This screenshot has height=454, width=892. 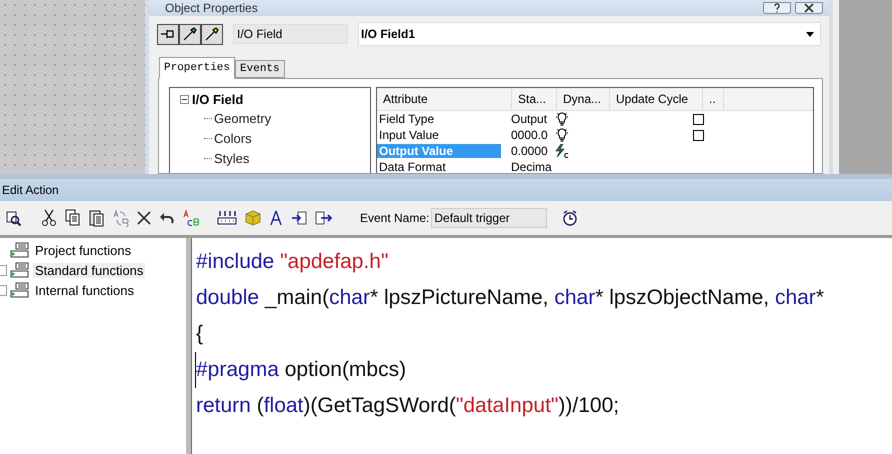 What do you see at coordinates (14, 218) in the screenshot?
I see `search-icon` at bounding box center [14, 218].